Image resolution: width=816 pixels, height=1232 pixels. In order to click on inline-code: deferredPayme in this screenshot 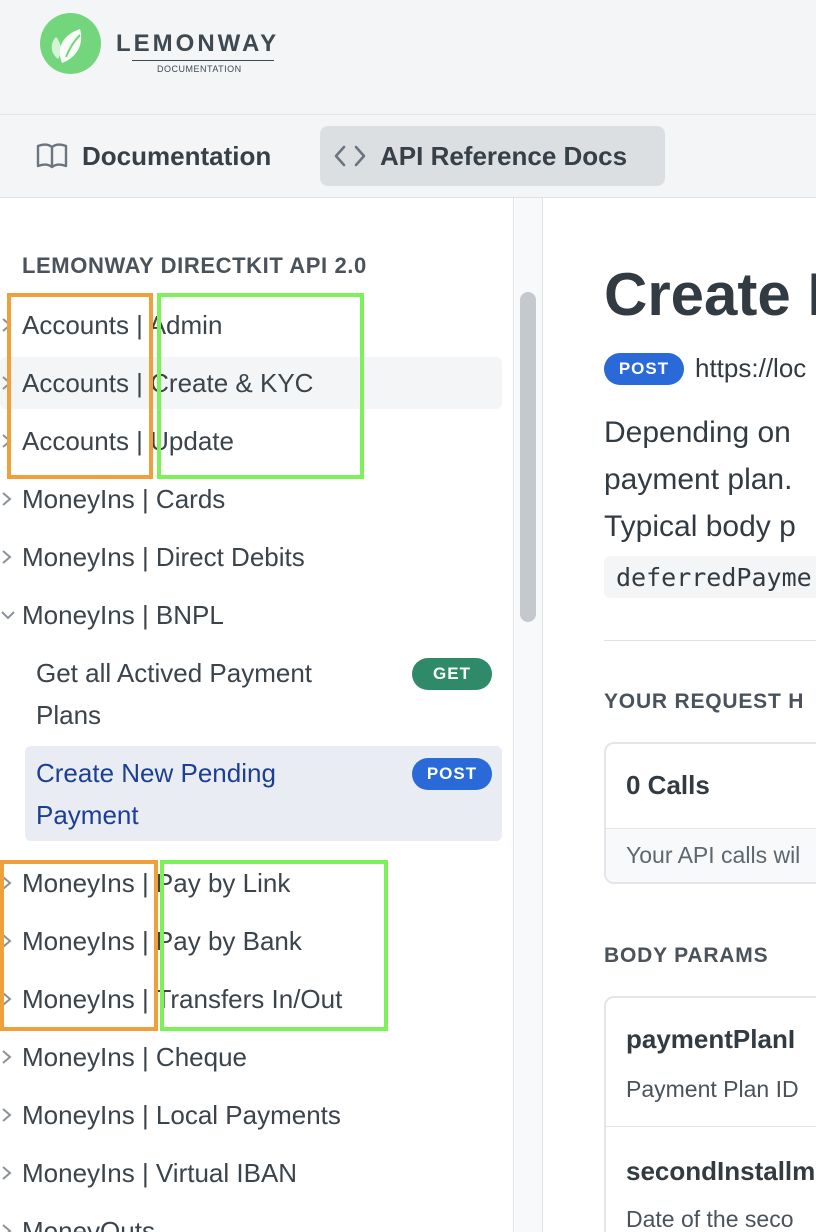, I will do `click(710, 577)`.